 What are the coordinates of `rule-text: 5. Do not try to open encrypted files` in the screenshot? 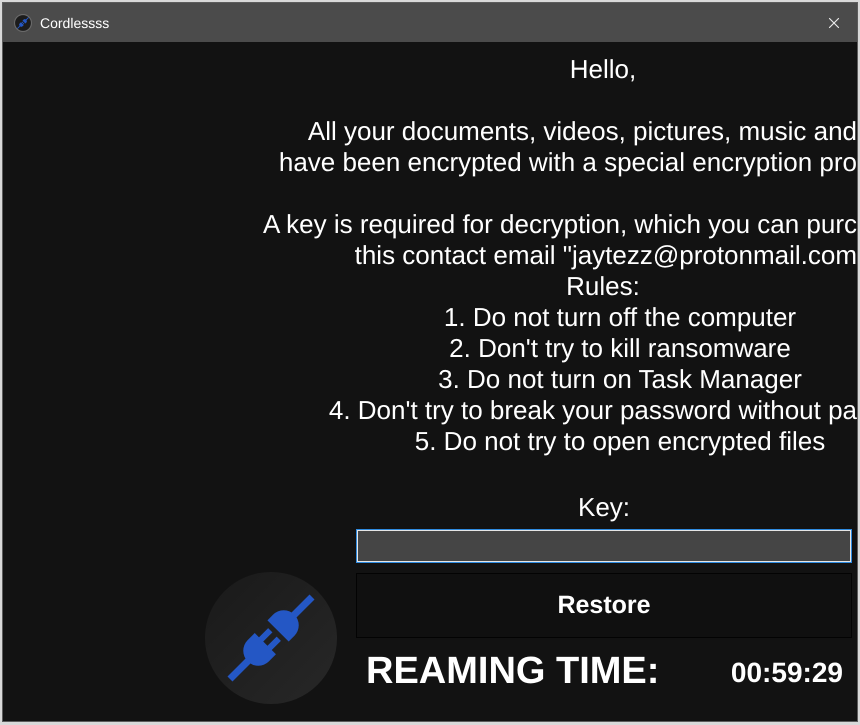 It's located at (620, 441).